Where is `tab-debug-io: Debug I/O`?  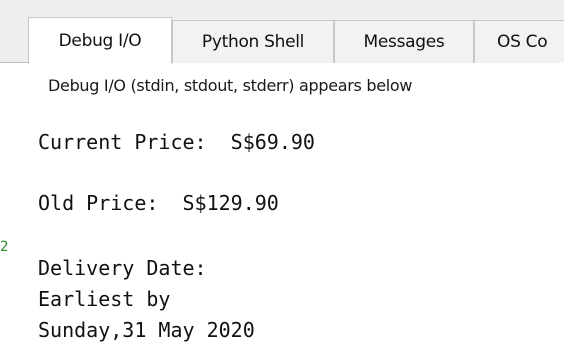
tab-debug-io: Debug I/O is located at coordinates (100, 40).